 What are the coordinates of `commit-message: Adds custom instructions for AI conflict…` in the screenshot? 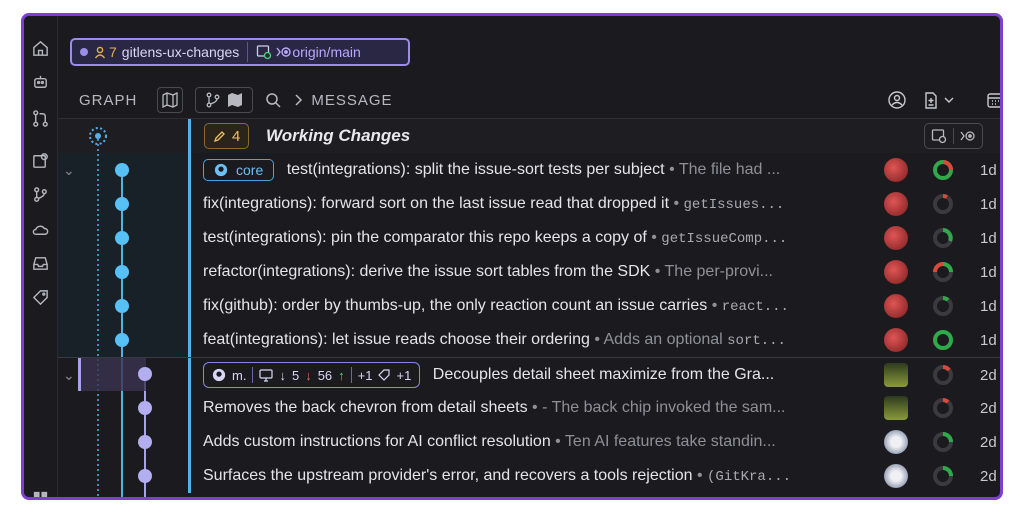 It's located at (489, 441).